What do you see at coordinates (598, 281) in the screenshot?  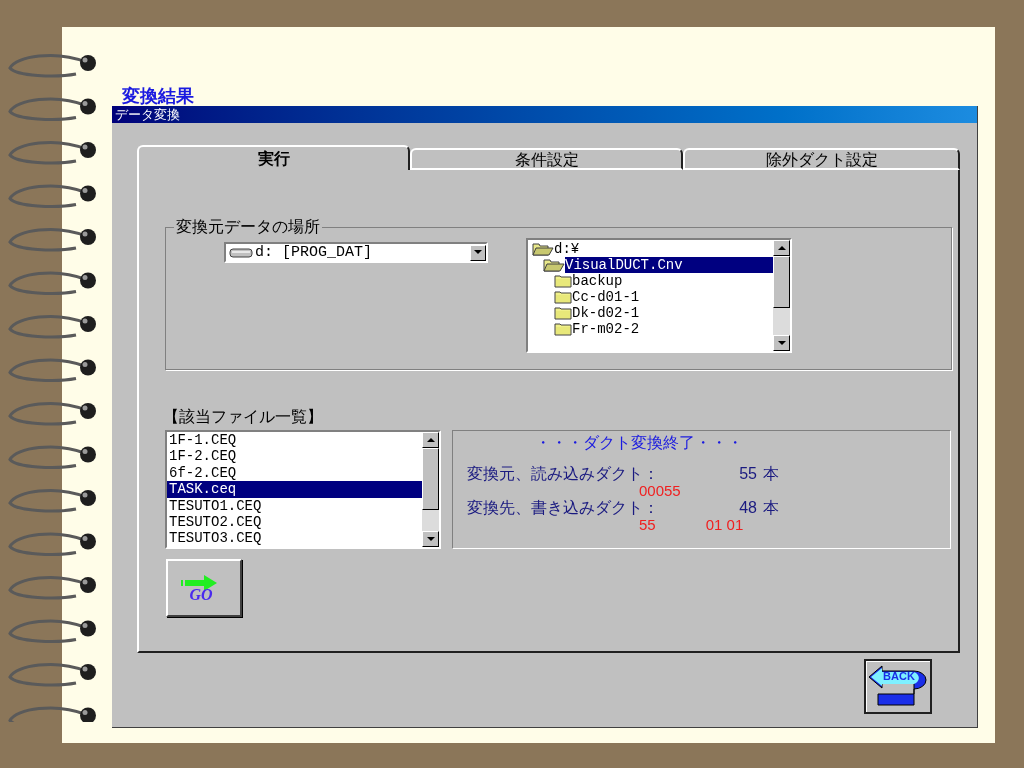 I see `tree-item: backup` at bounding box center [598, 281].